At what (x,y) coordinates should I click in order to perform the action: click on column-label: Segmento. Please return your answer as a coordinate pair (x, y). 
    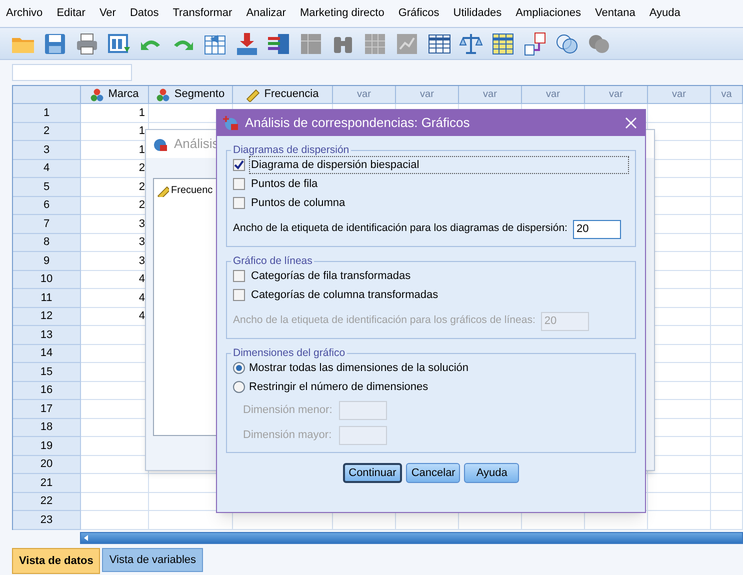
    Looking at the image, I should click on (199, 94).